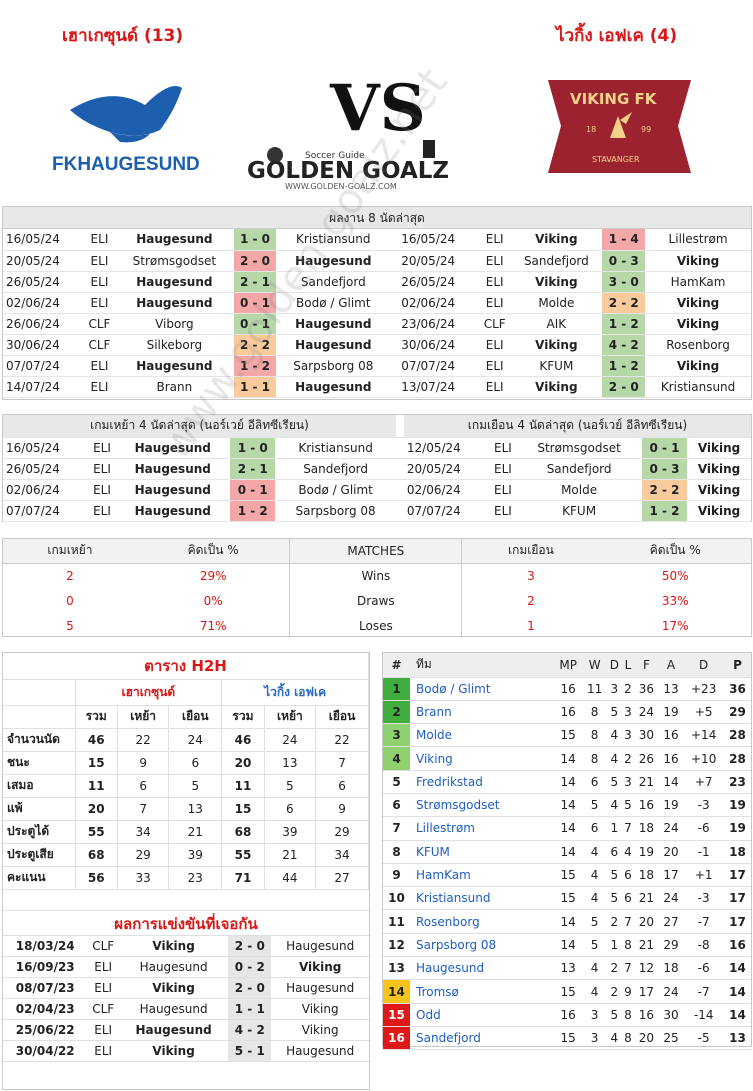  What do you see at coordinates (482, 852) in the screenshot?
I see `league-team-link: KFUM` at bounding box center [482, 852].